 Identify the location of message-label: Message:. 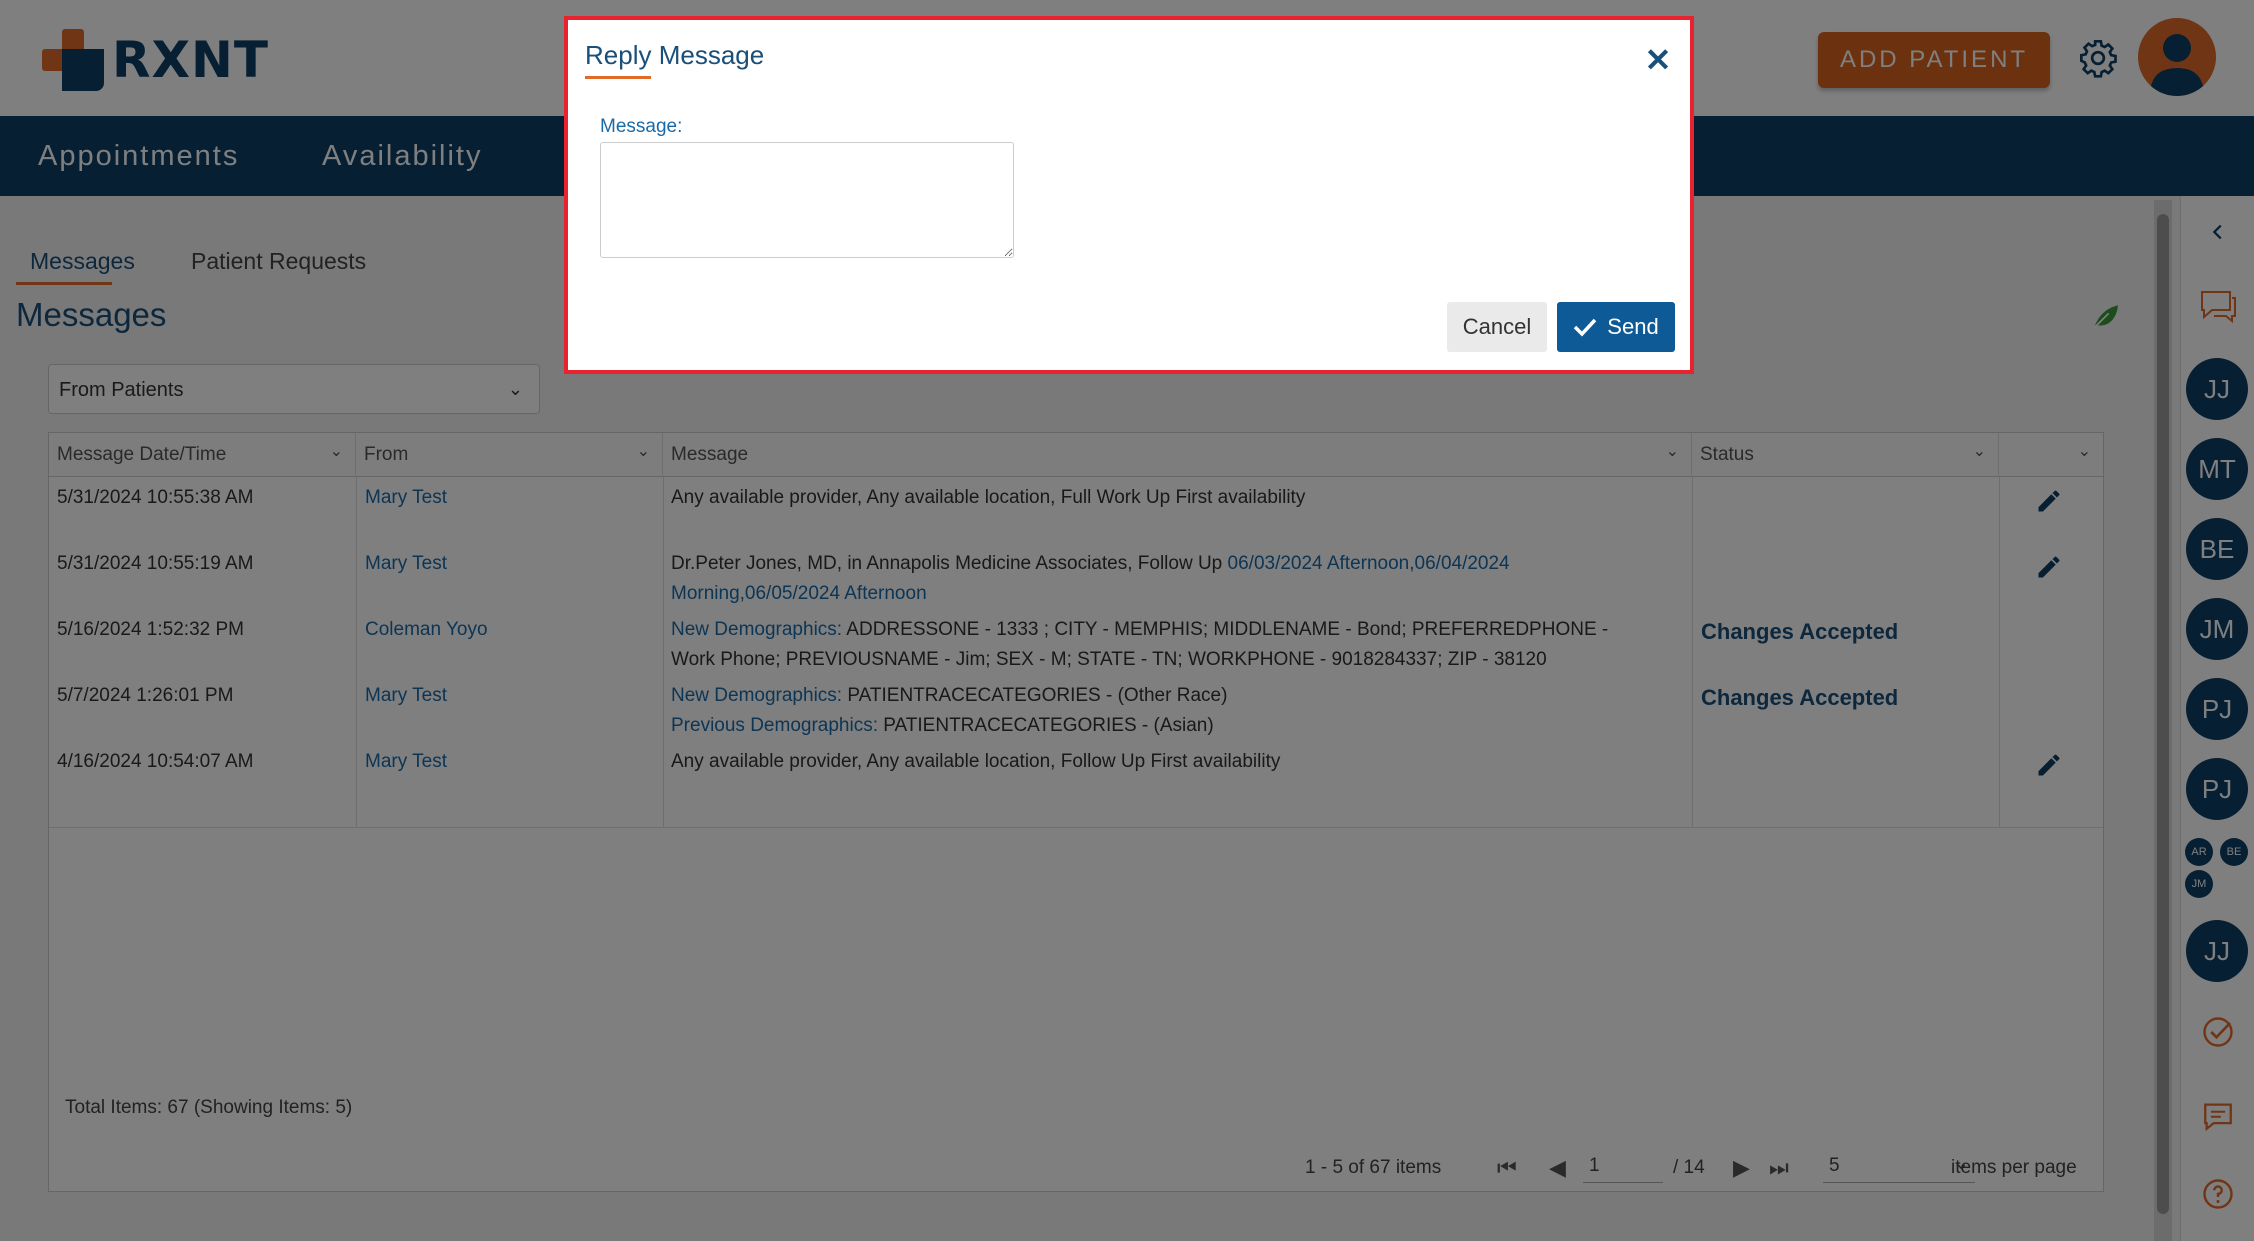
(641, 126).